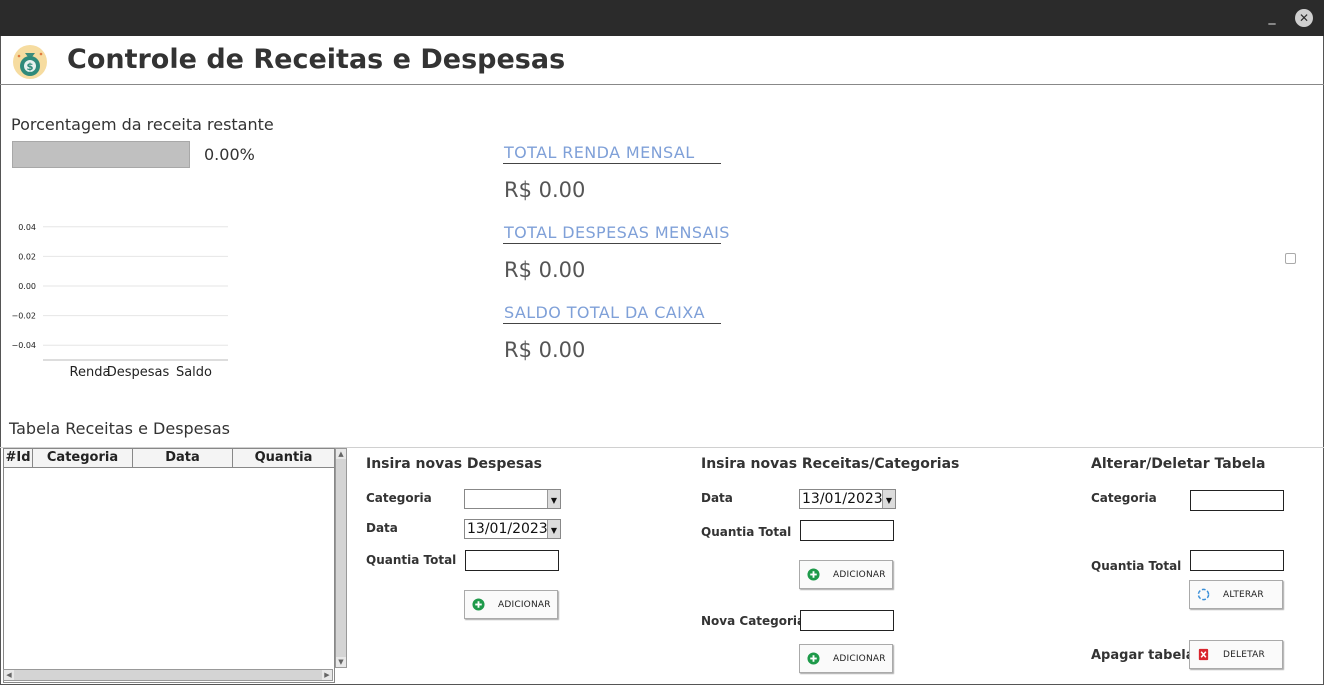 The width and height of the screenshot is (1324, 686). Describe the element at coordinates (23, 345) in the screenshot. I see `chart-ytick-label: −0.04` at that location.